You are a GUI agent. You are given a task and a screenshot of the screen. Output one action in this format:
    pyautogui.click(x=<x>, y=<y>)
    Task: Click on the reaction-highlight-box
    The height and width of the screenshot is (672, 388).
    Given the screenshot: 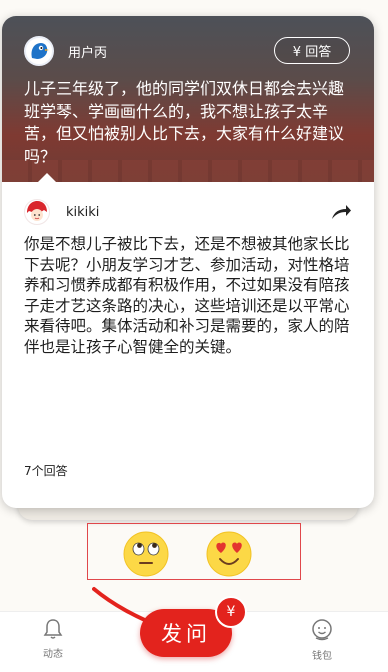 What is the action you would take?
    pyautogui.click(x=194, y=551)
    